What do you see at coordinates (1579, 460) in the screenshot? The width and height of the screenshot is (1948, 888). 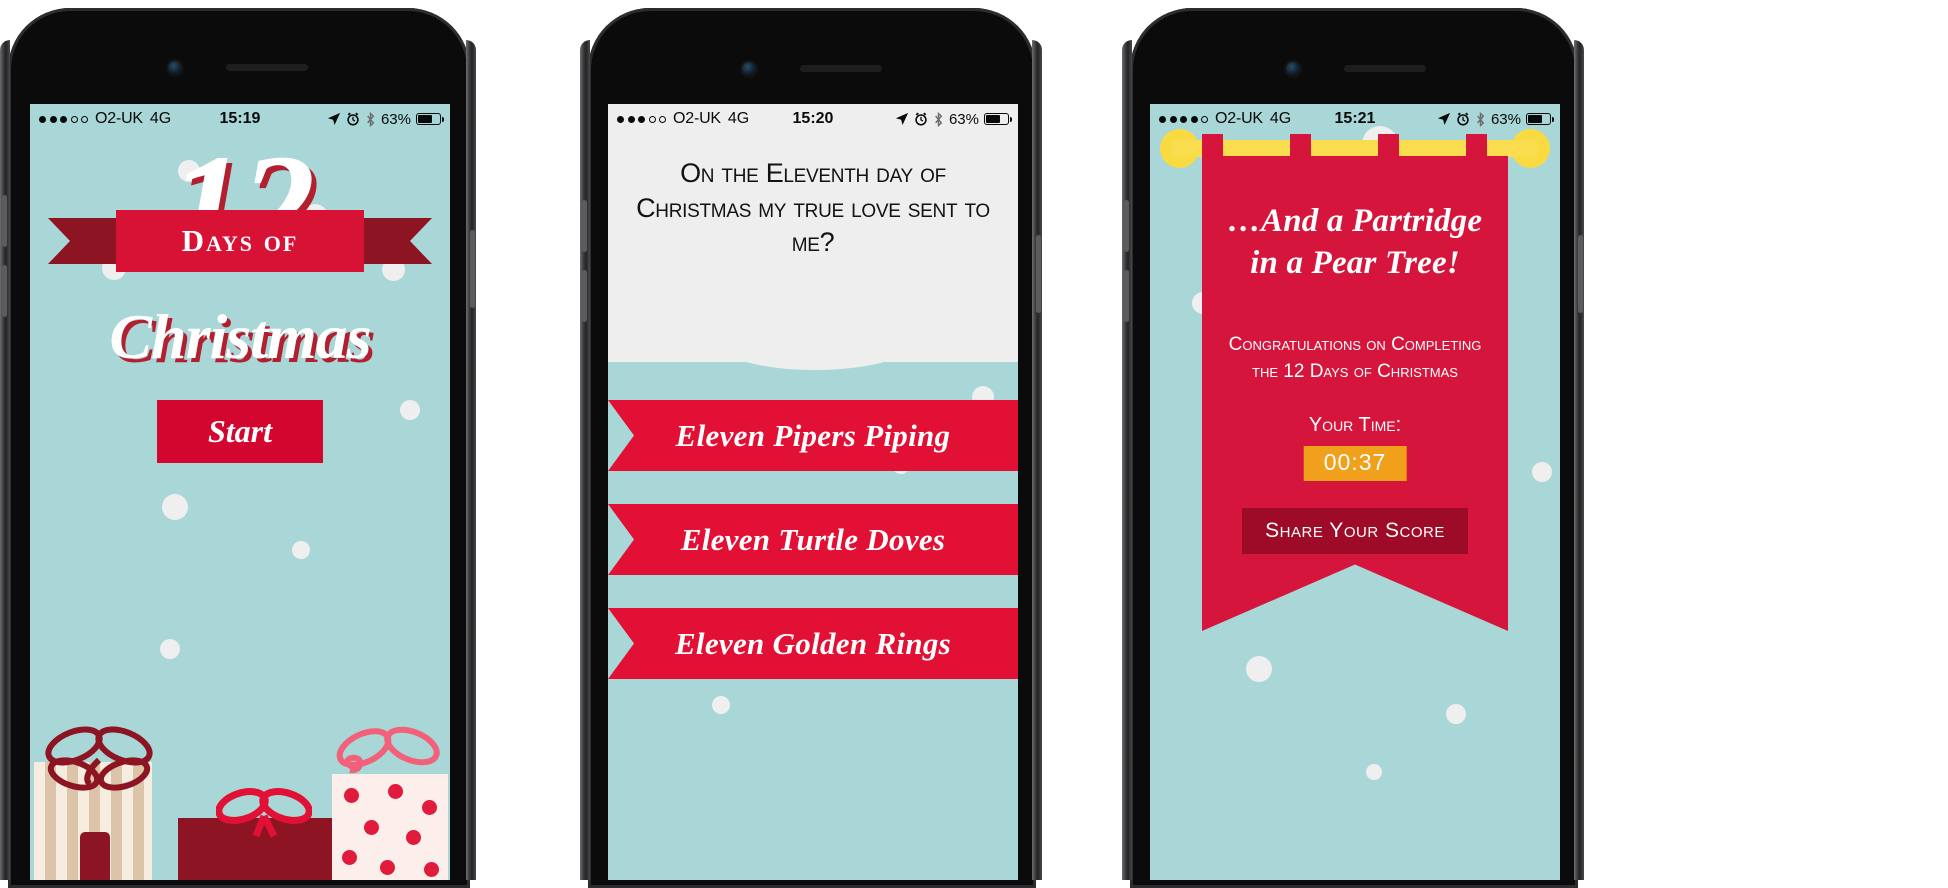 I see `phone-3-right-edge` at bounding box center [1579, 460].